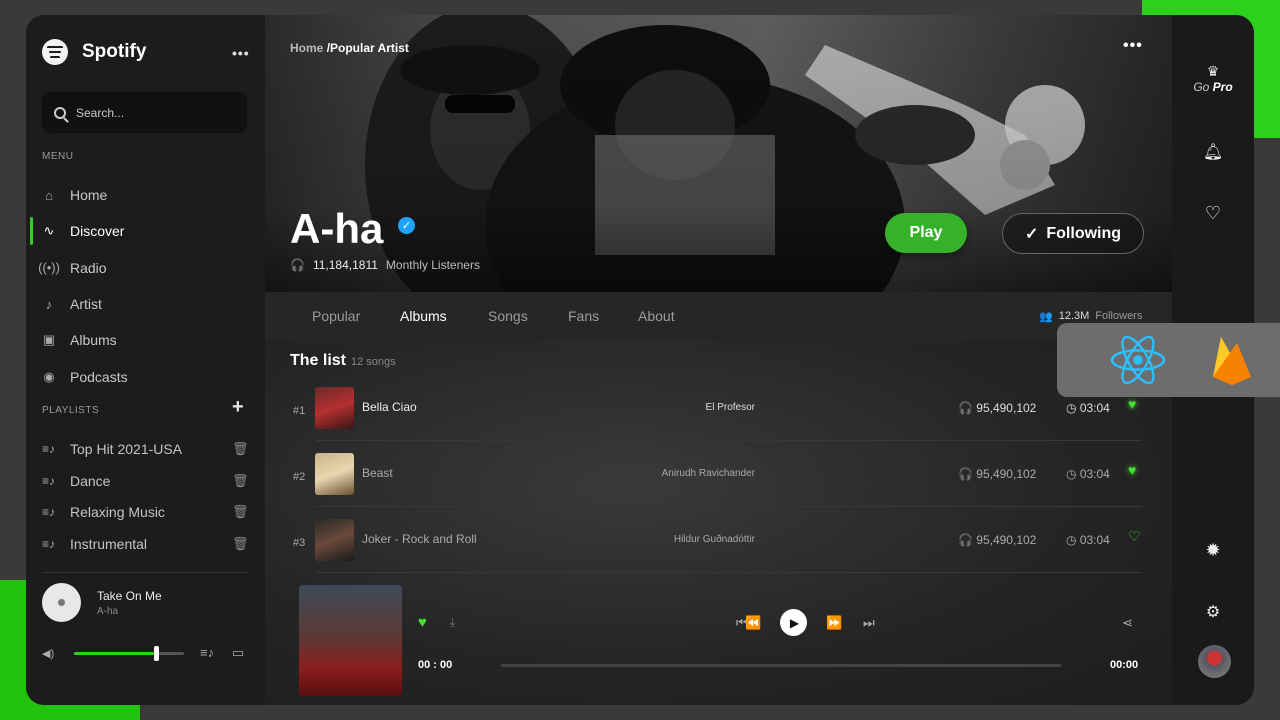 The width and height of the screenshot is (1280, 720). Describe the element at coordinates (1168, 360) in the screenshot. I see `tech-logos-overlay` at that location.